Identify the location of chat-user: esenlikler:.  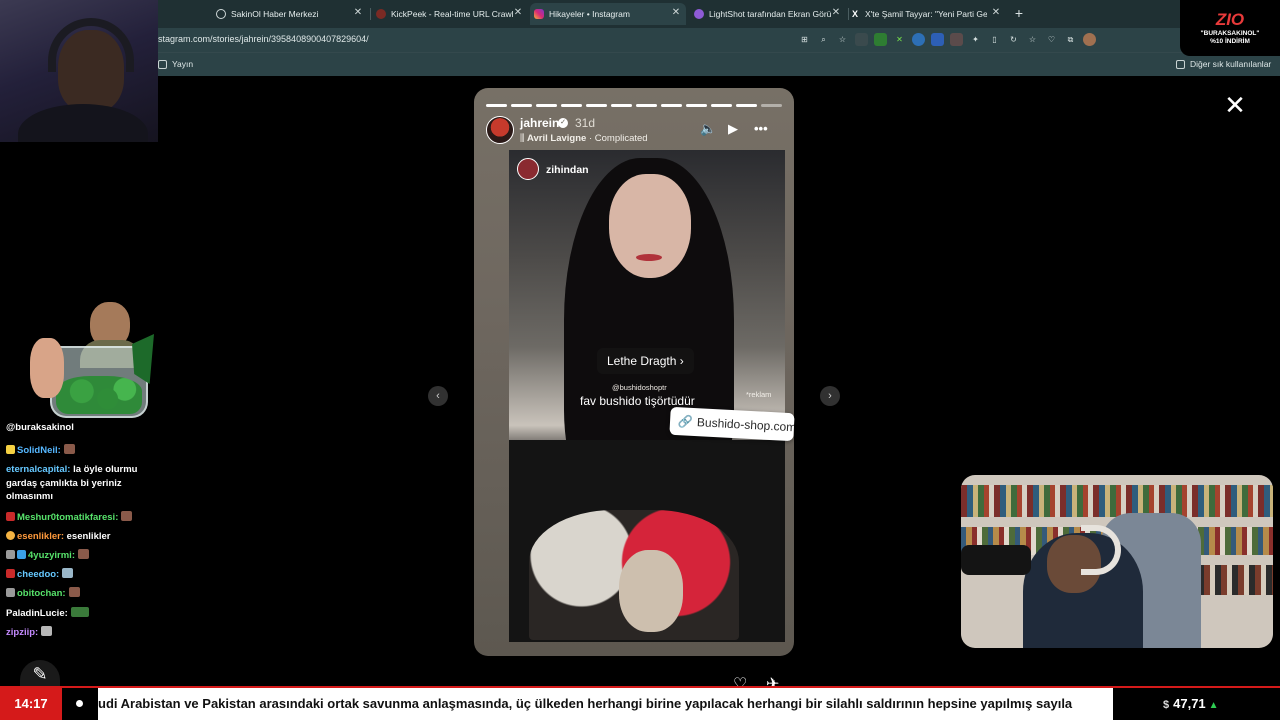
(40, 536).